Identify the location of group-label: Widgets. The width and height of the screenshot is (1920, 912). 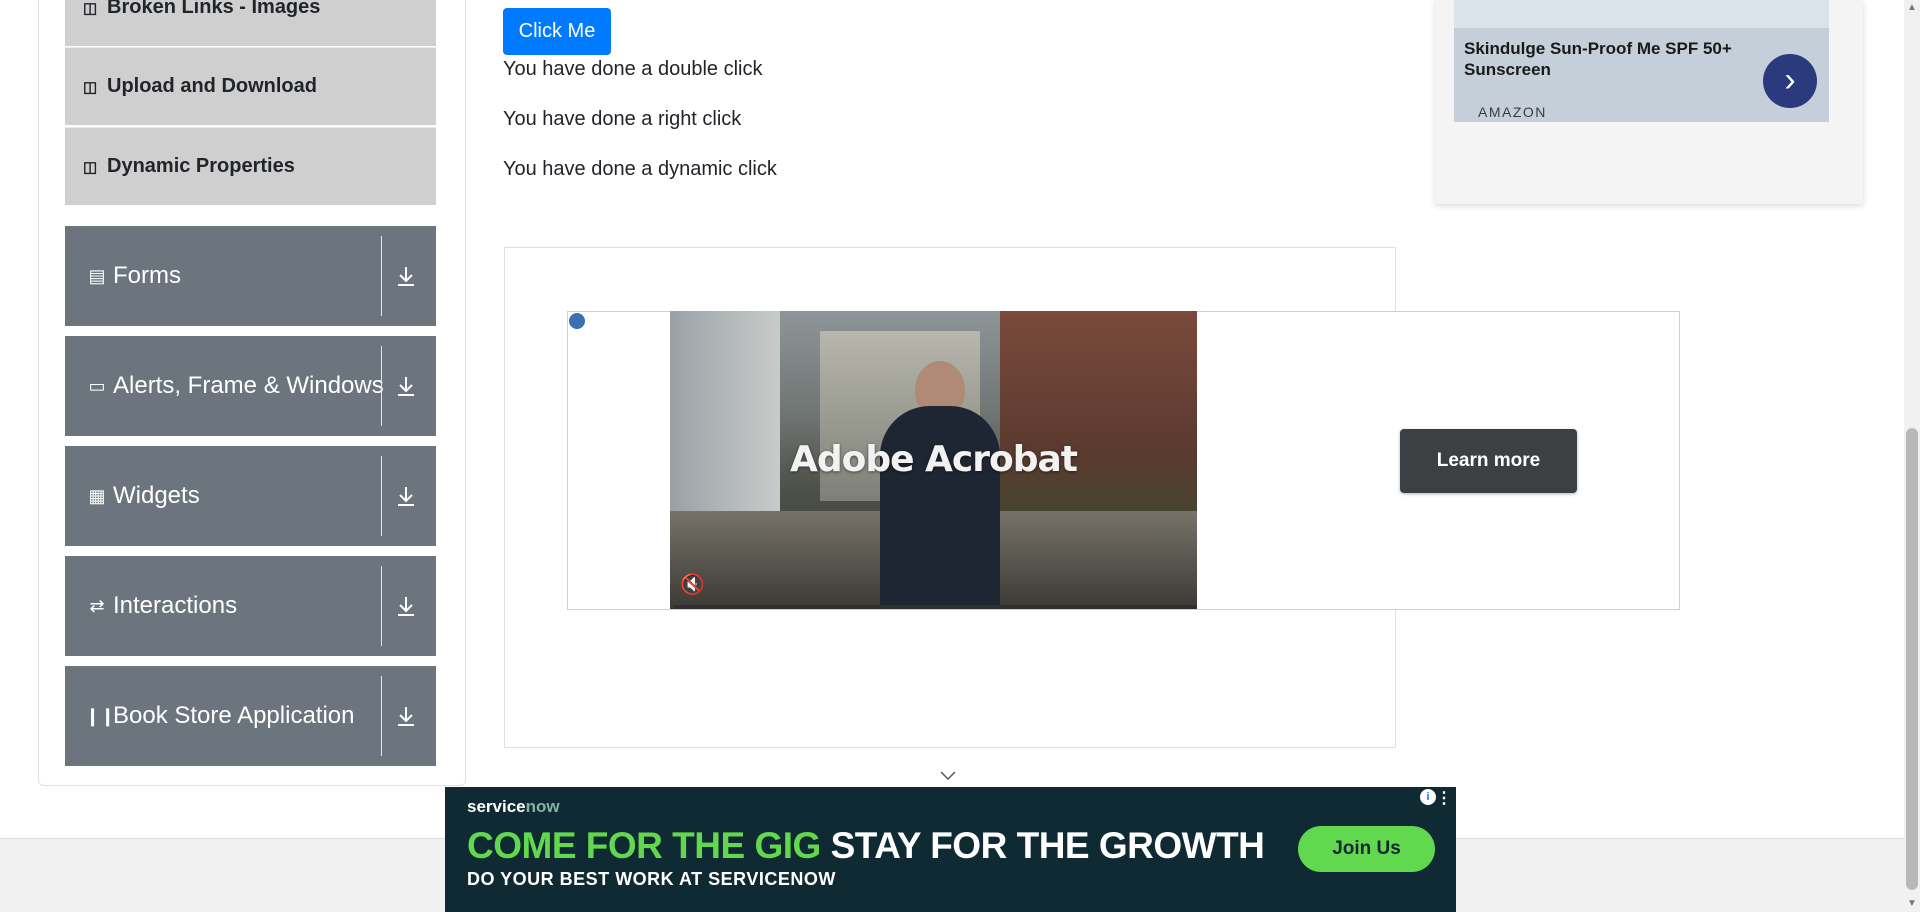
(156, 495).